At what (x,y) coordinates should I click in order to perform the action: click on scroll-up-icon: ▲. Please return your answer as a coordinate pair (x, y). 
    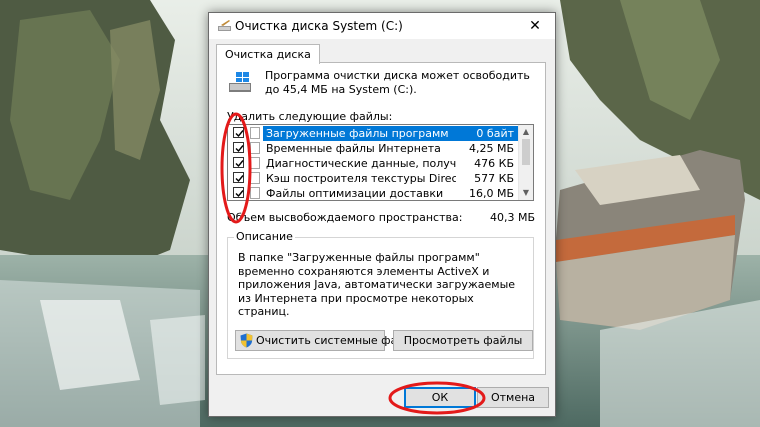
    Looking at the image, I should click on (526, 132).